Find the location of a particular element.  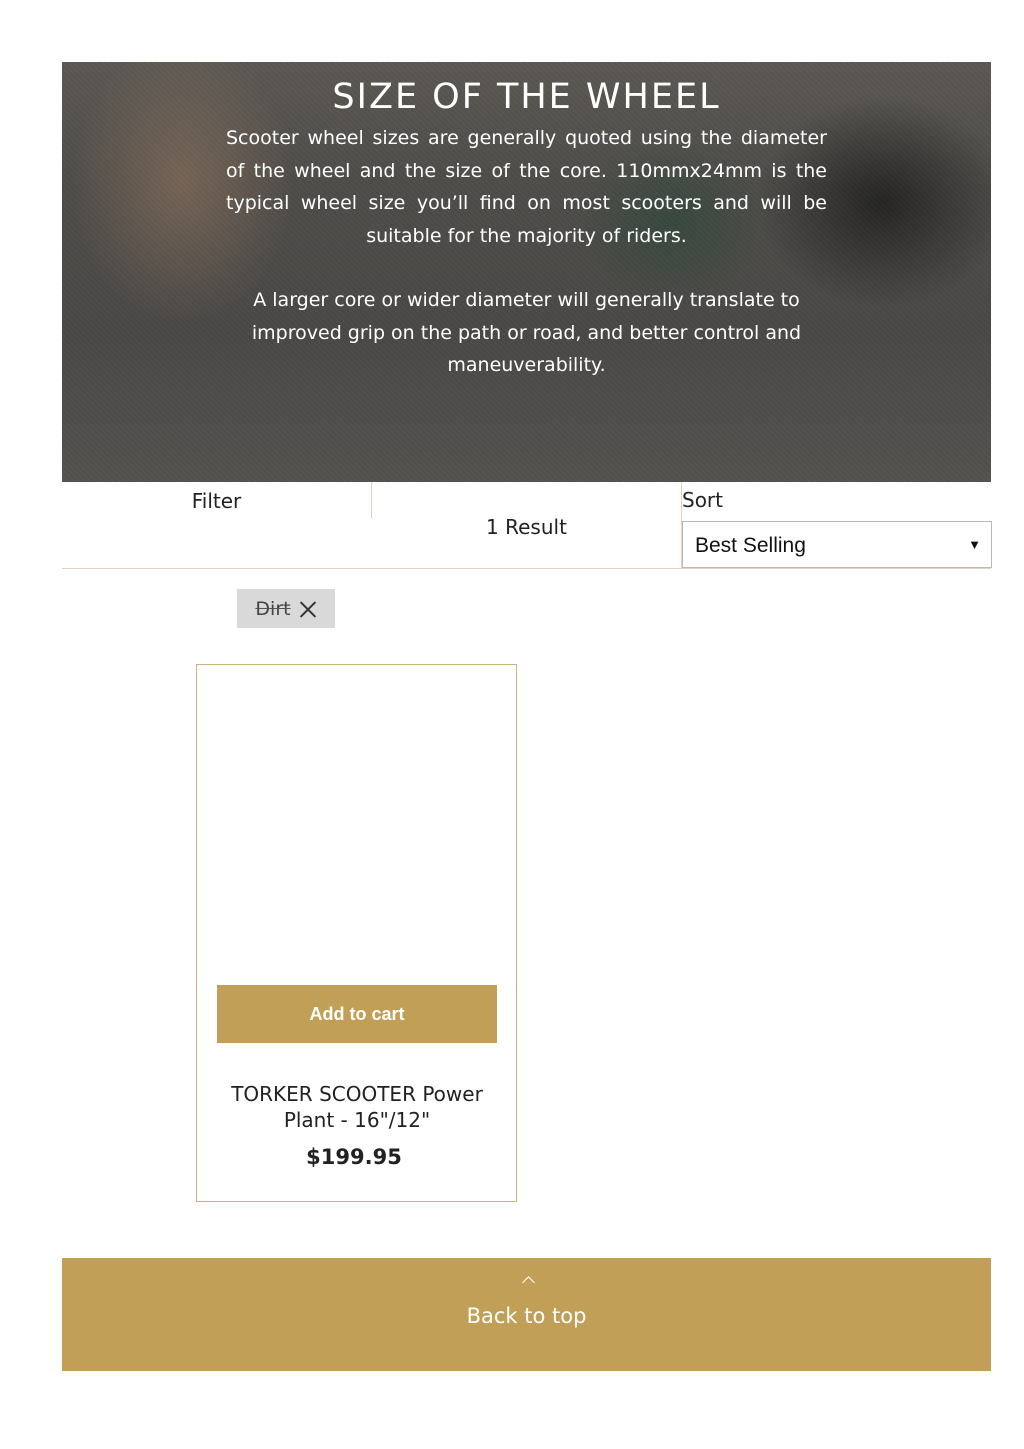

product-image is located at coordinates (357, 833).